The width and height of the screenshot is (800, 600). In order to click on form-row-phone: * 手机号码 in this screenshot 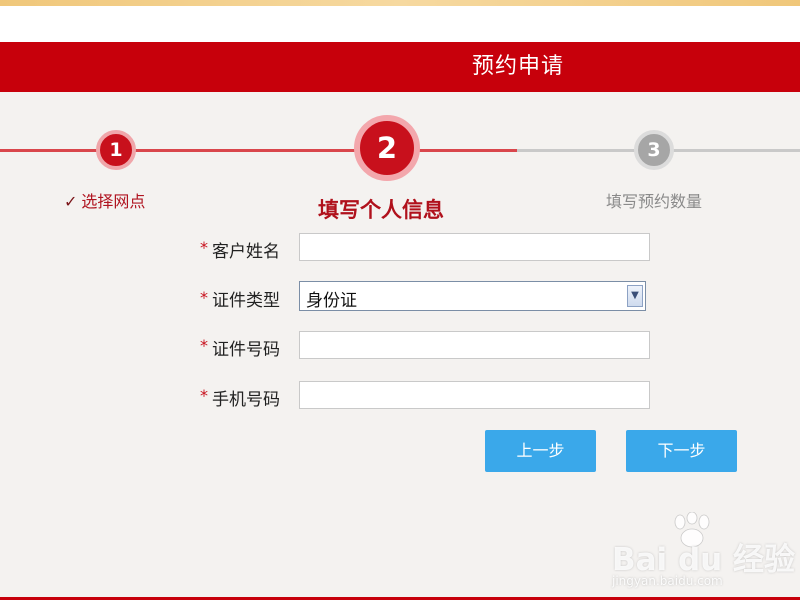, I will do `click(400, 396)`.